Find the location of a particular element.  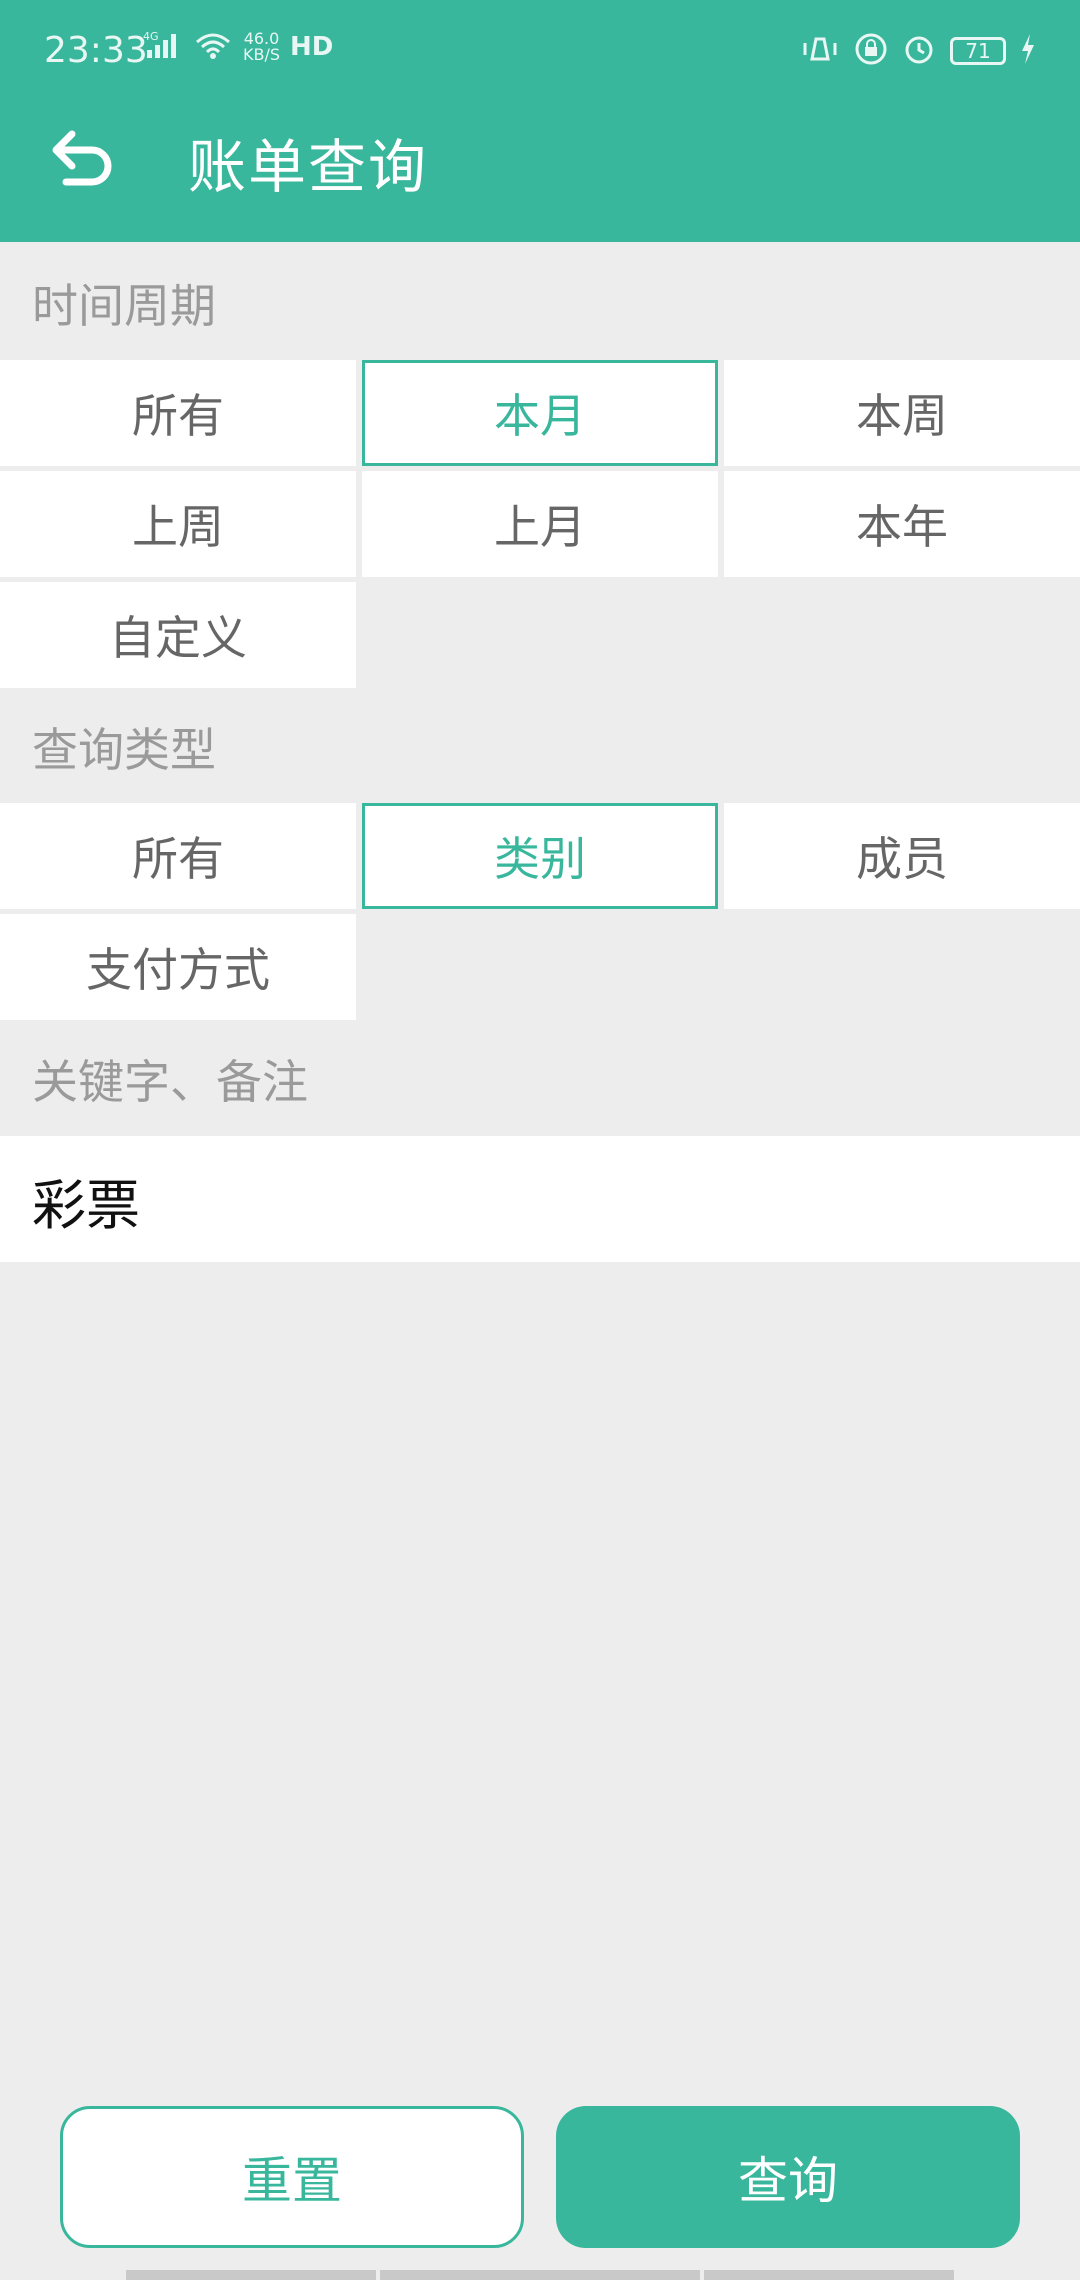

wifi-icon is located at coordinates (213, 47).